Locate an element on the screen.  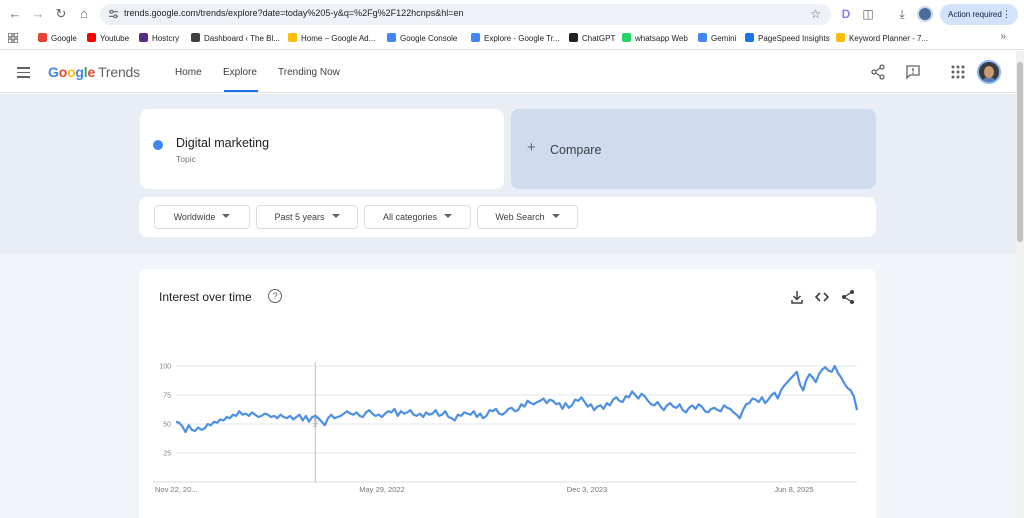
plus-icon: + is located at coordinates (531, 147).